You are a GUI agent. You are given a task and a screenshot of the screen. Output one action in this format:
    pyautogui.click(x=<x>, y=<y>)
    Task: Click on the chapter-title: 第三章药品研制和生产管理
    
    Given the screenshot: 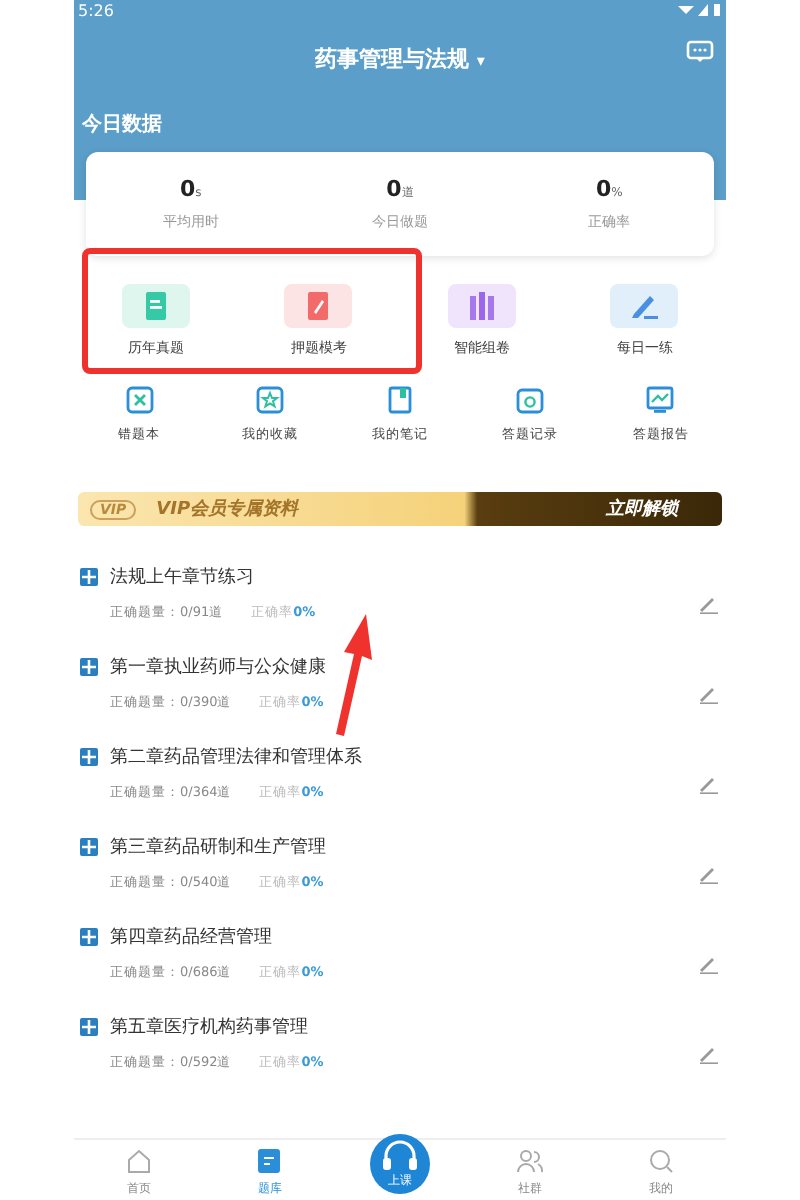 What is the action you would take?
    pyautogui.click(x=218, y=847)
    